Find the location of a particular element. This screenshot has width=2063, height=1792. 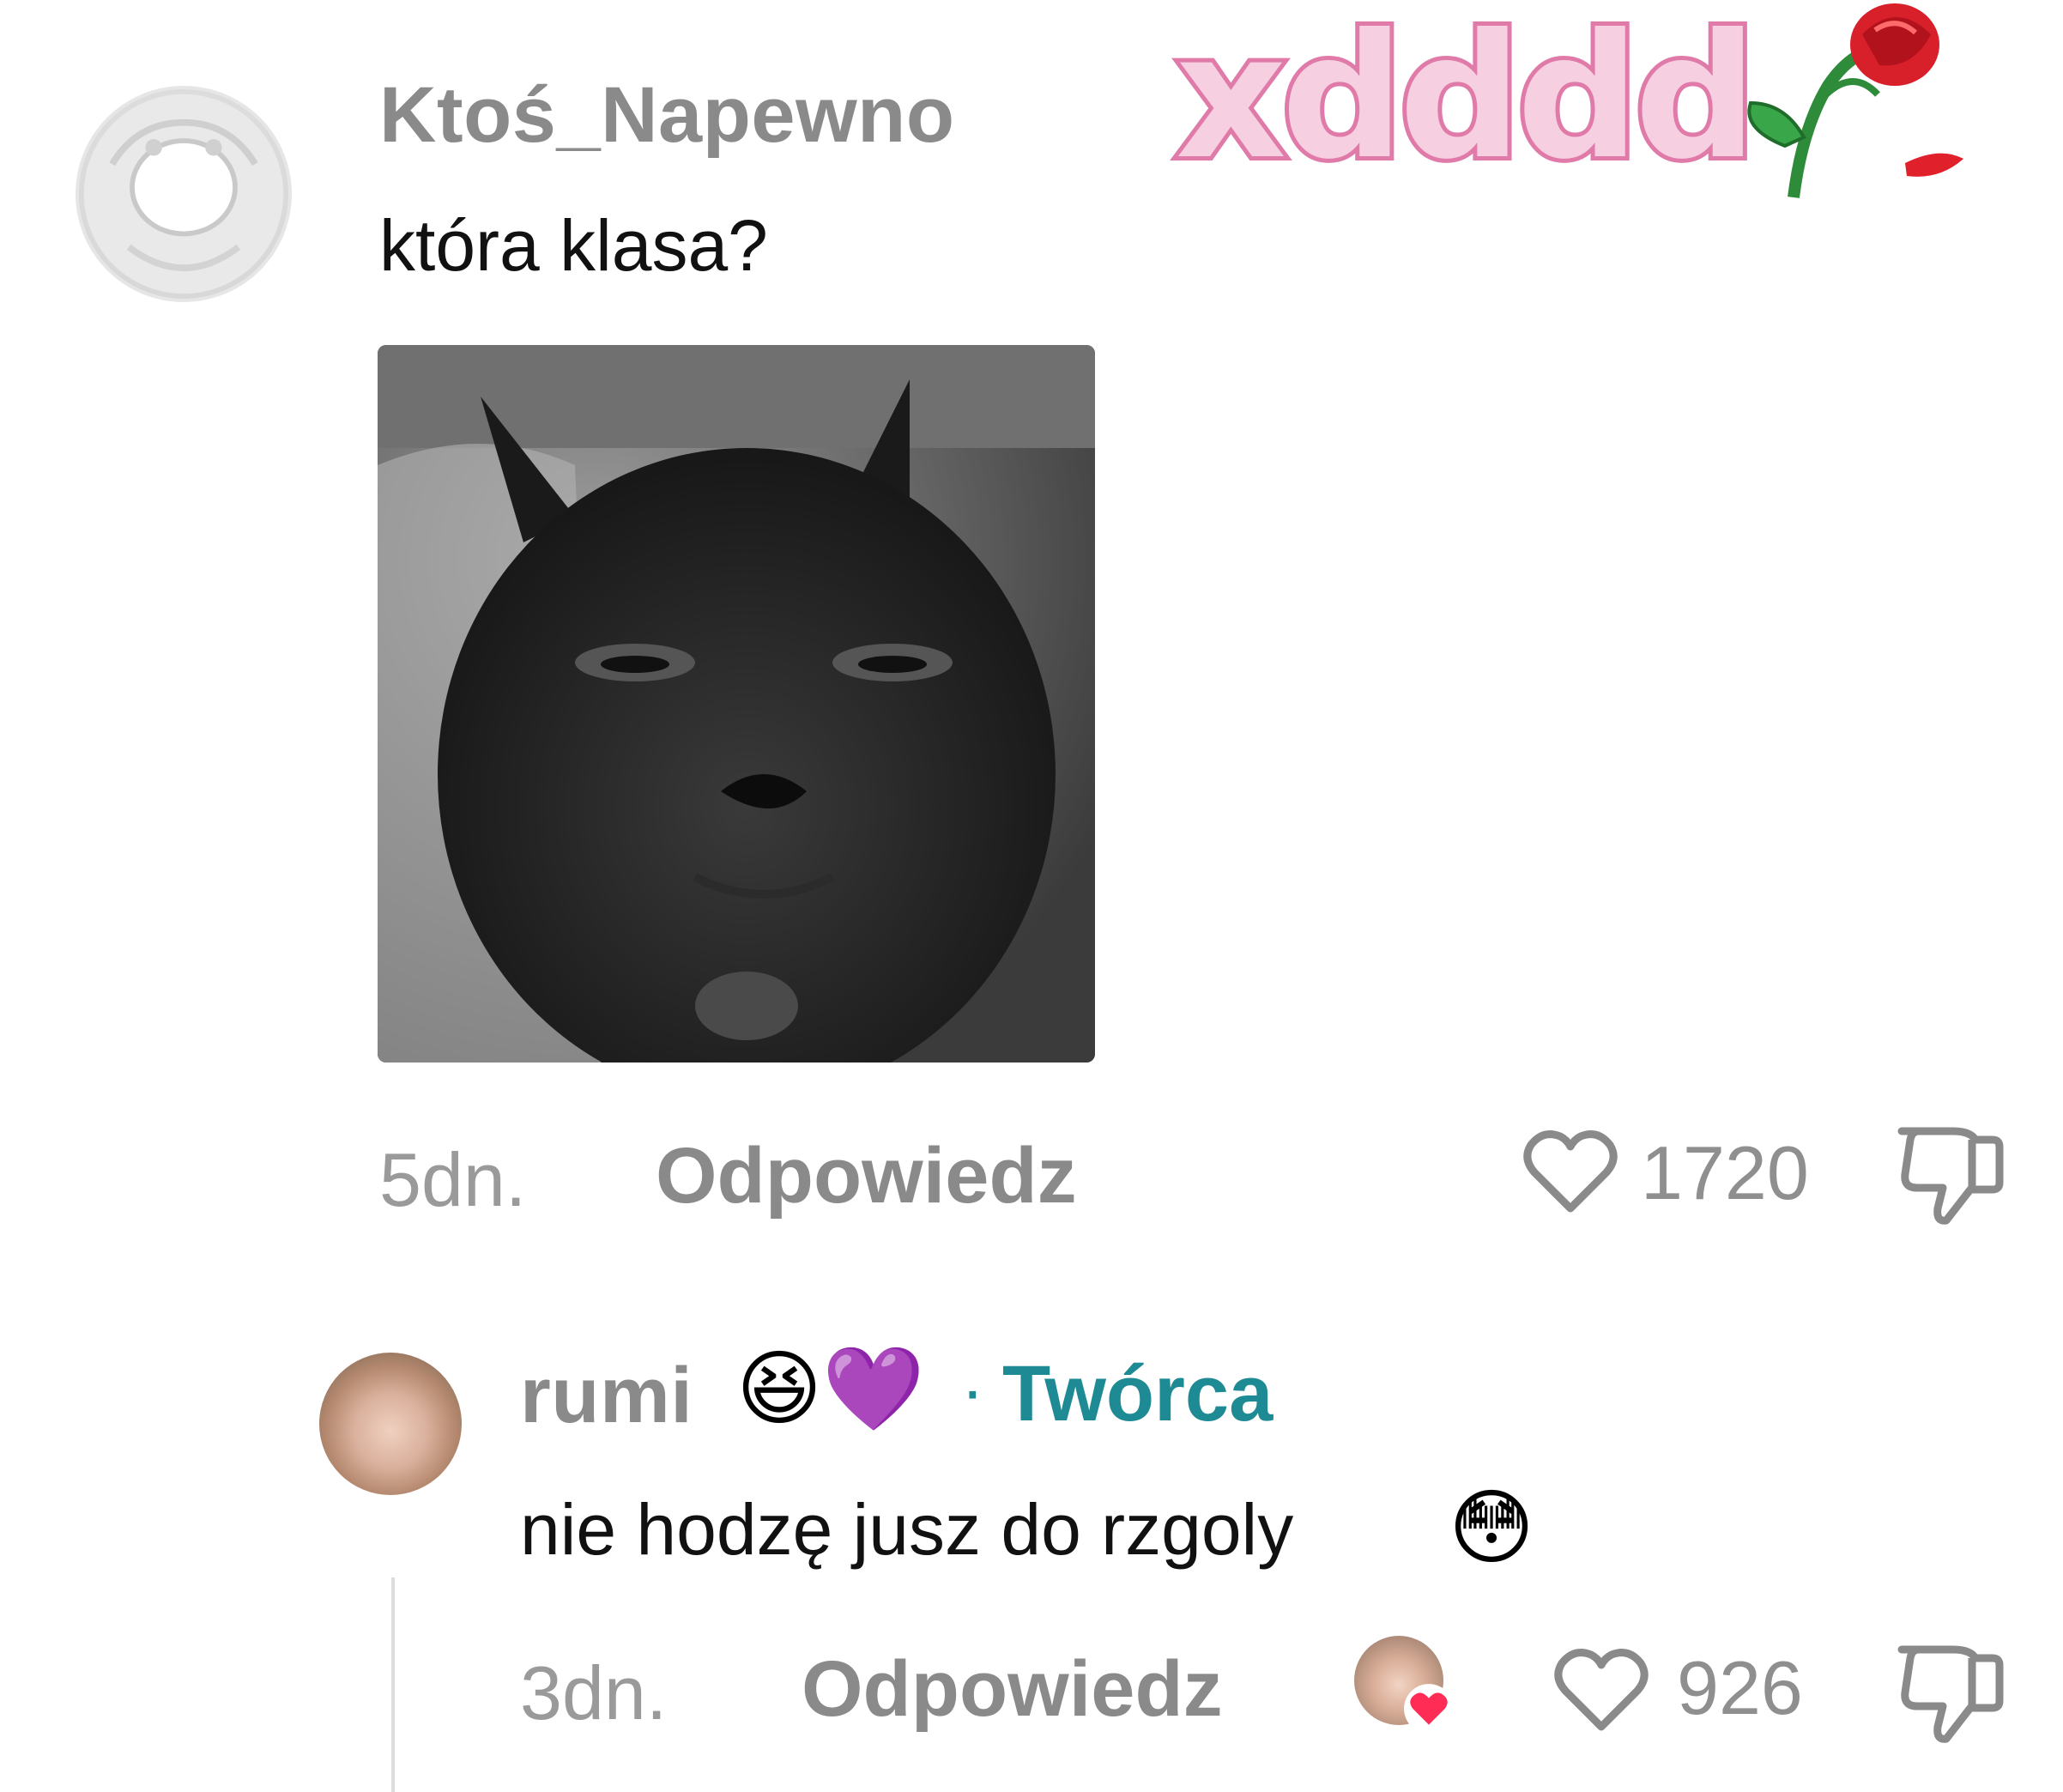

reply-reply-button: Odpowiedz is located at coordinates (1013, 1689).